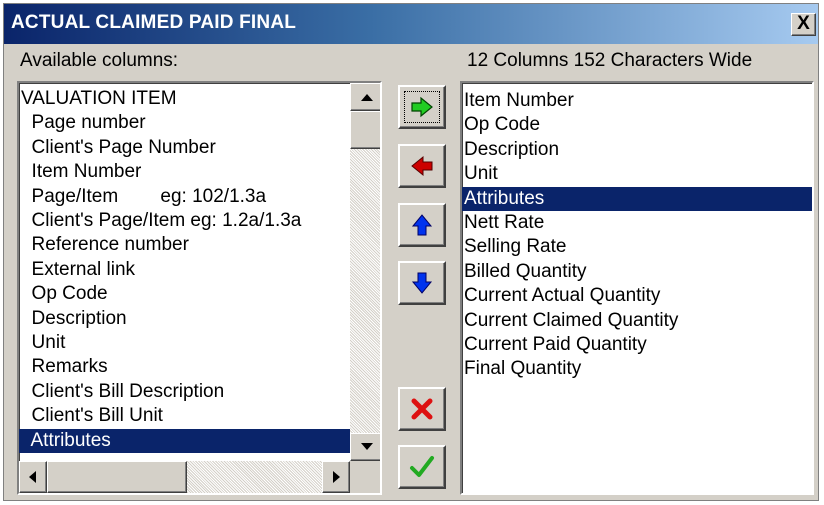 The image size is (824, 505). What do you see at coordinates (184, 99) in the screenshot?
I see `available-column-item: VALUATION ITEM` at bounding box center [184, 99].